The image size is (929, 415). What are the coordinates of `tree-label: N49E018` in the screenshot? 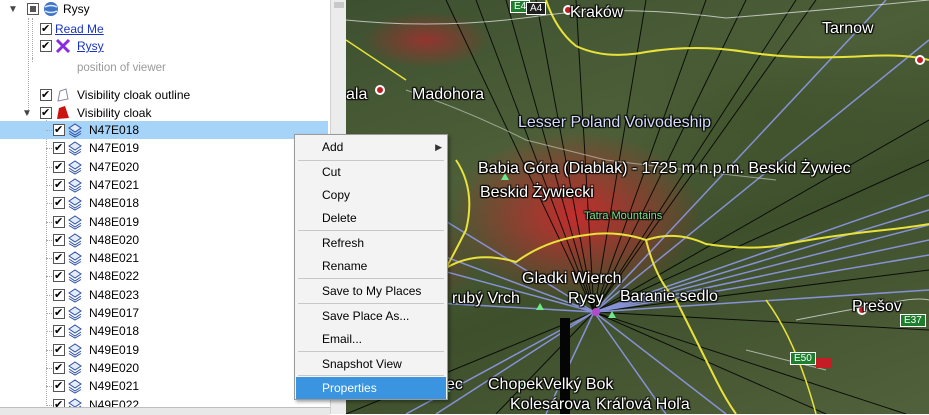 It's located at (114, 331).